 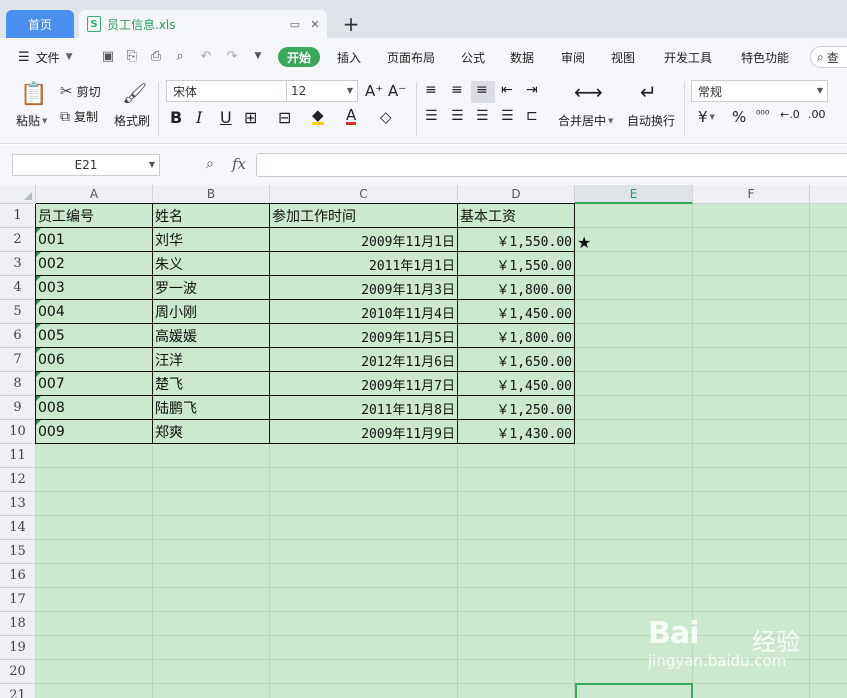 What do you see at coordinates (108, 56) in the screenshot?
I see `save-icon: ▣` at bounding box center [108, 56].